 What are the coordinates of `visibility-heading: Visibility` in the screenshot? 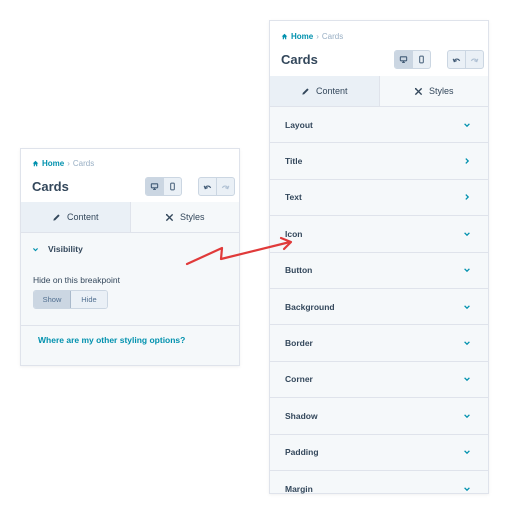 It's located at (65, 249).